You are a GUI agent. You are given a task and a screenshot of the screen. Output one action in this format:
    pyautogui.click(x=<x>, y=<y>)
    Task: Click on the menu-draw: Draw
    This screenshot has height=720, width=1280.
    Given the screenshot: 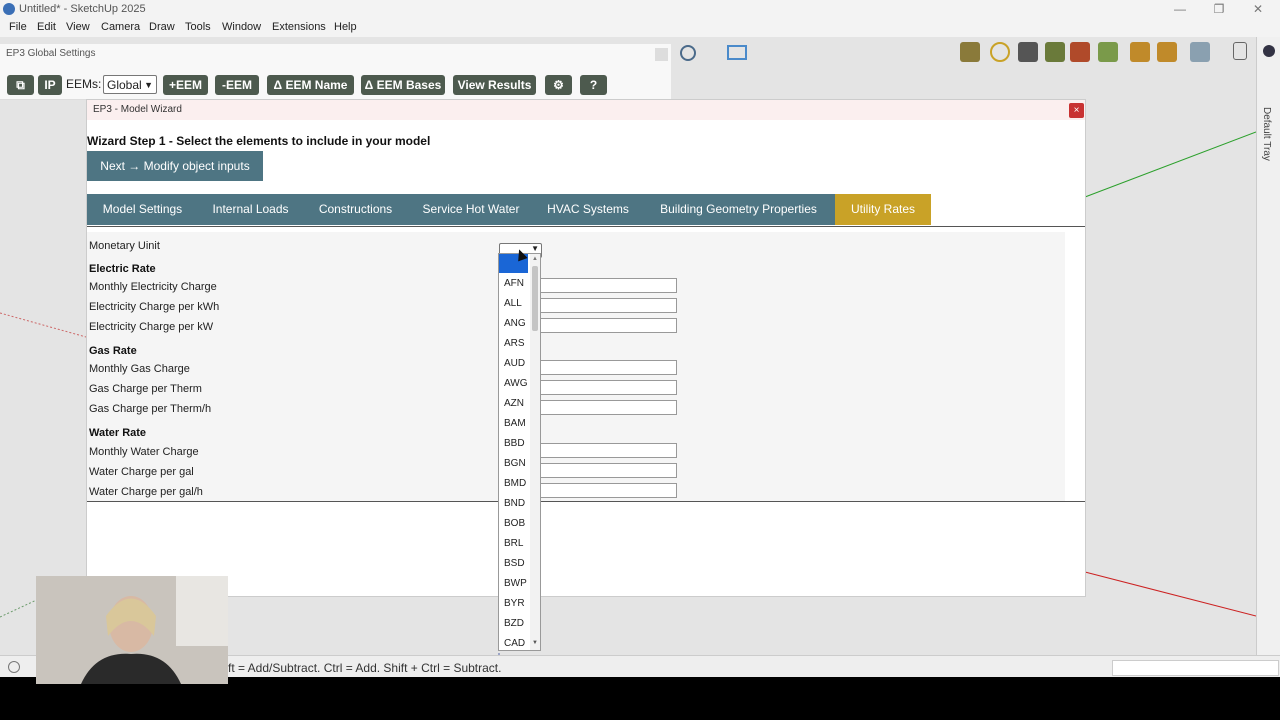 What is the action you would take?
    pyautogui.click(x=162, y=27)
    